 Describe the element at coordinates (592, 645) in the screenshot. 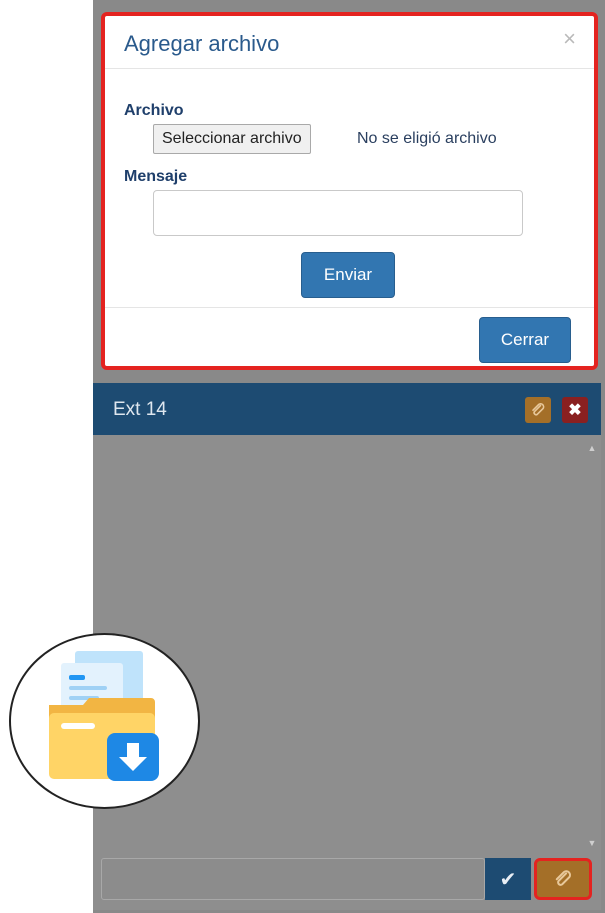

I see `chat-scrollbar: ▲ ▼` at that location.